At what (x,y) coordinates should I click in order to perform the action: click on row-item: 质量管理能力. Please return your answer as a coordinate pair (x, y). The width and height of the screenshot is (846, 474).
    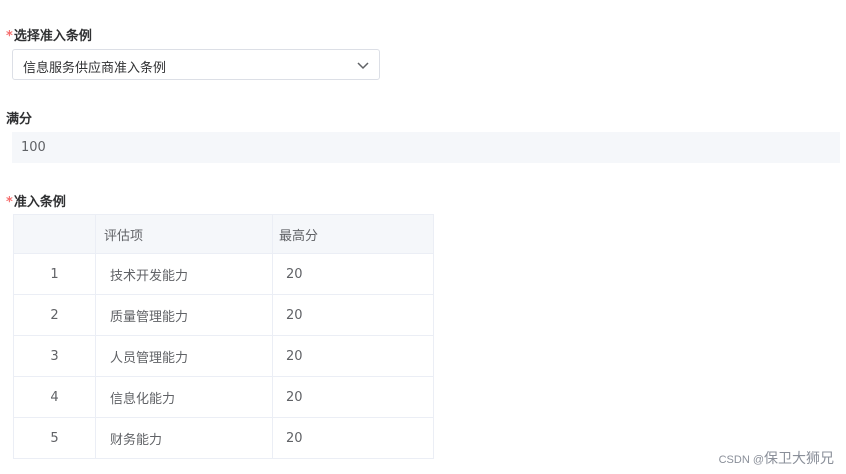
    Looking at the image, I should click on (184, 315).